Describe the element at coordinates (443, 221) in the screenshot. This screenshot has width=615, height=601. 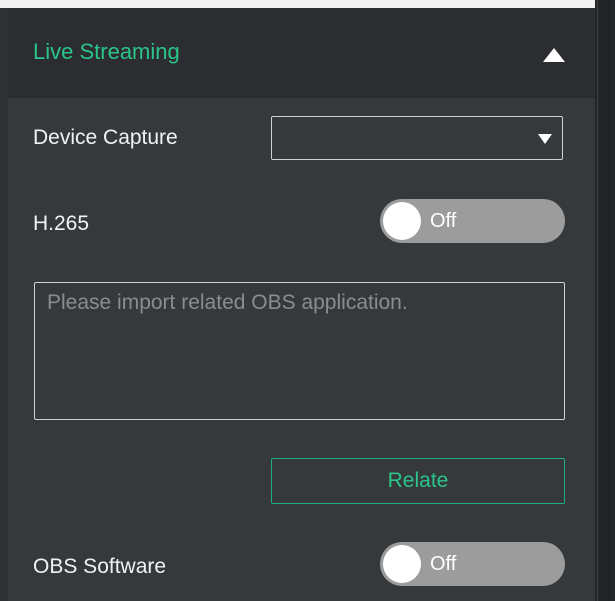
I see `h265-toggle-state: Off` at that location.